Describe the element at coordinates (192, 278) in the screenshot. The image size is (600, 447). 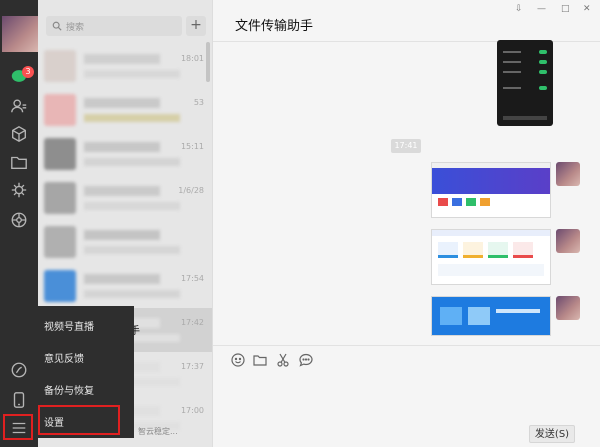
I see `chat-time: 17:54` at that location.